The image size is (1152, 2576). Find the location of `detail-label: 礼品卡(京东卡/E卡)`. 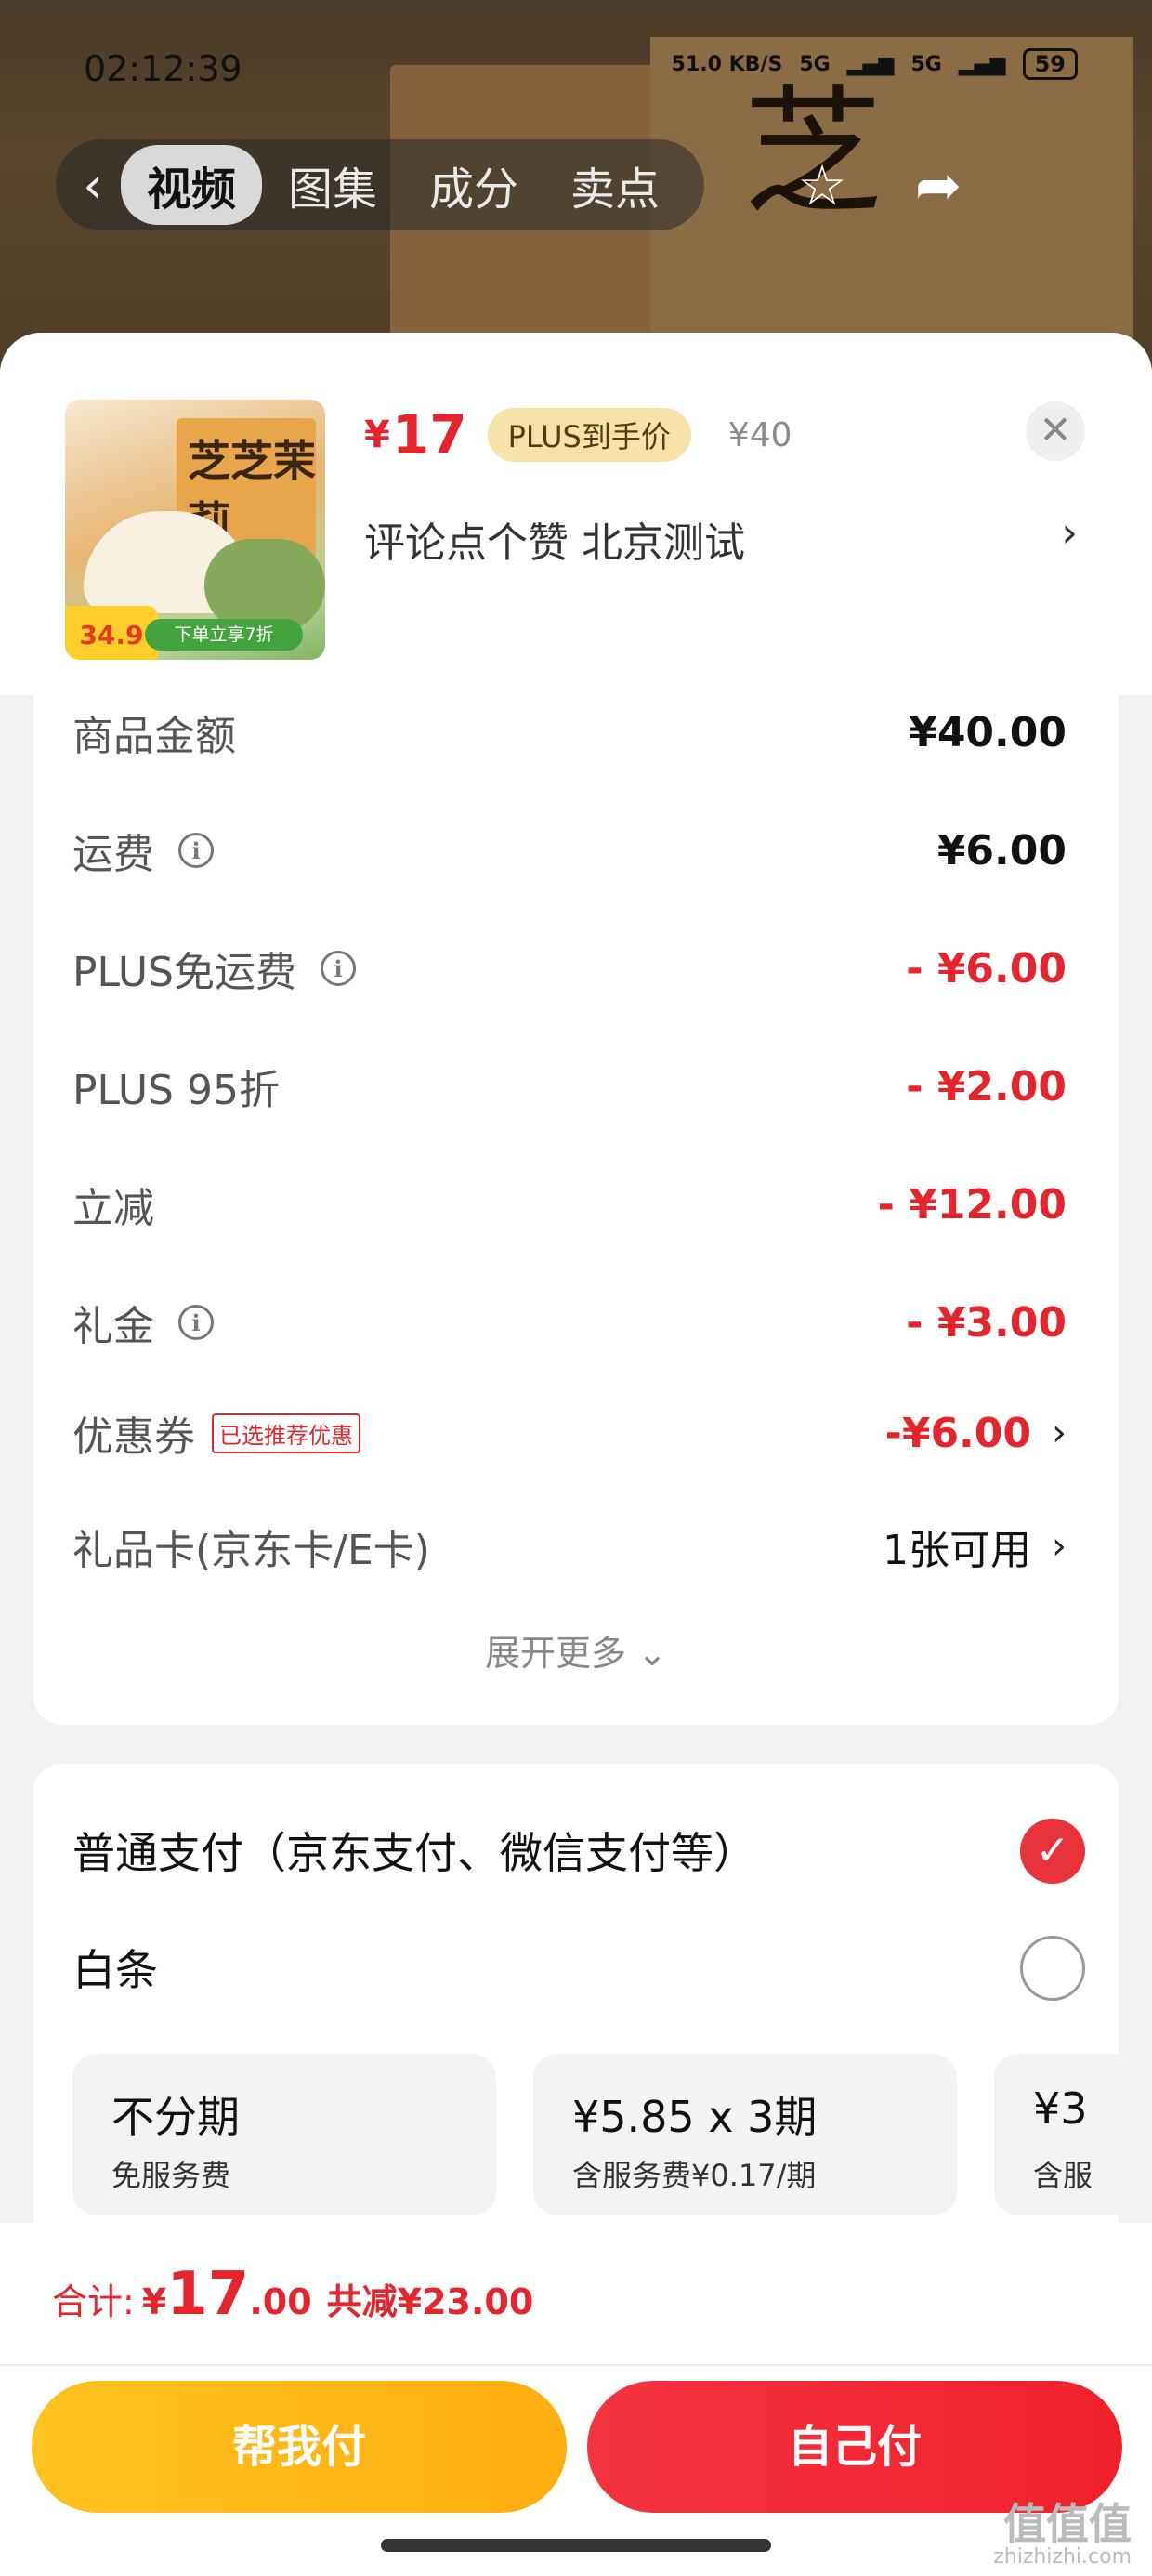

detail-label: 礼品卡(京东卡/E卡) is located at coordinates (251, 1550).